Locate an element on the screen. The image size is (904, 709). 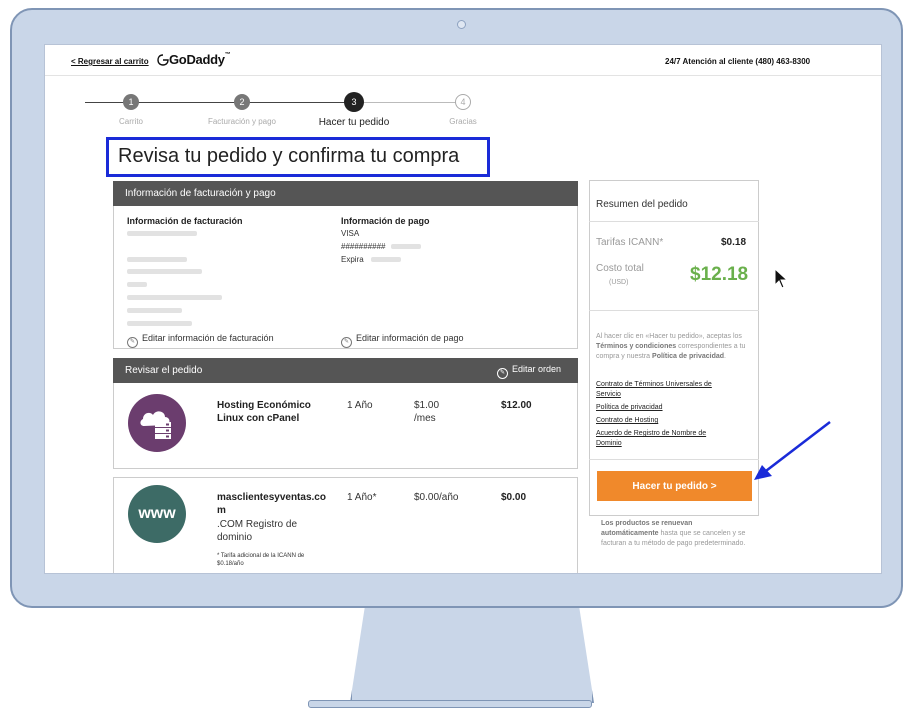
edit-payment-link: ✎ Editar información de pago is located at coordinates (402, 340).